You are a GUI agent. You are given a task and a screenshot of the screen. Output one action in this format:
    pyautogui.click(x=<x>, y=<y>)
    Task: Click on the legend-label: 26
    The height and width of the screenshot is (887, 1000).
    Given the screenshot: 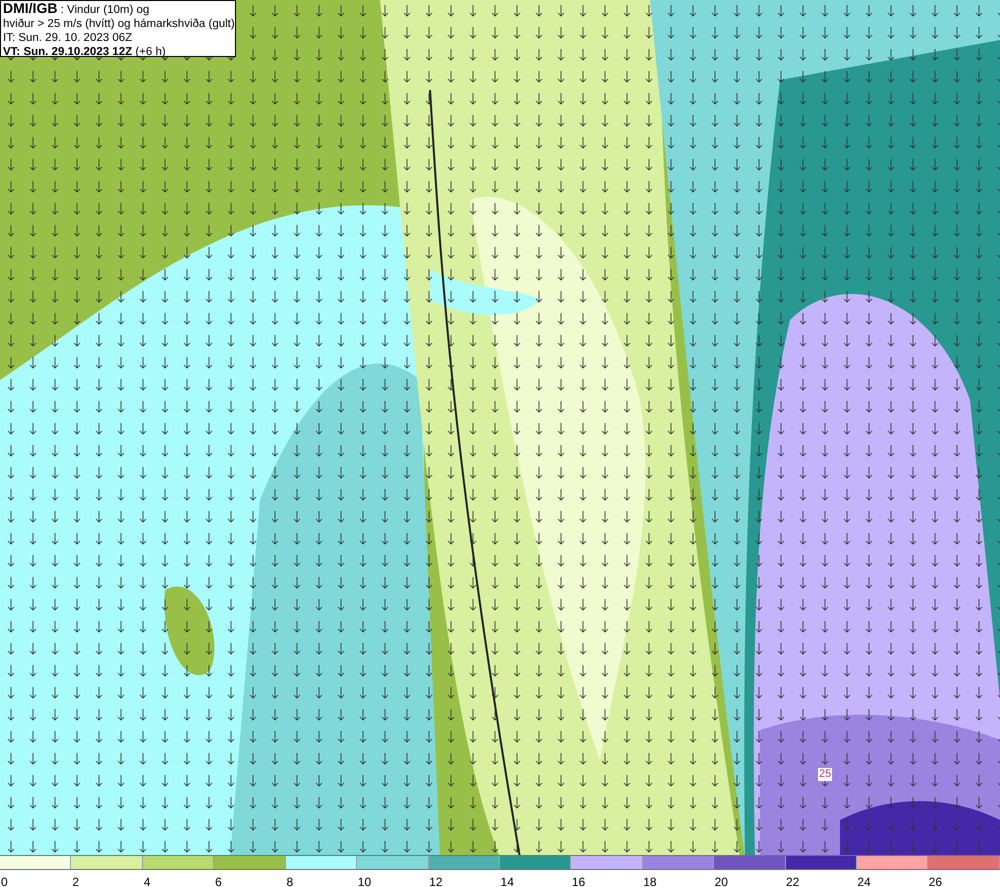 What is the action you would take?
    pyautogui.click(x=935, y=881)
    